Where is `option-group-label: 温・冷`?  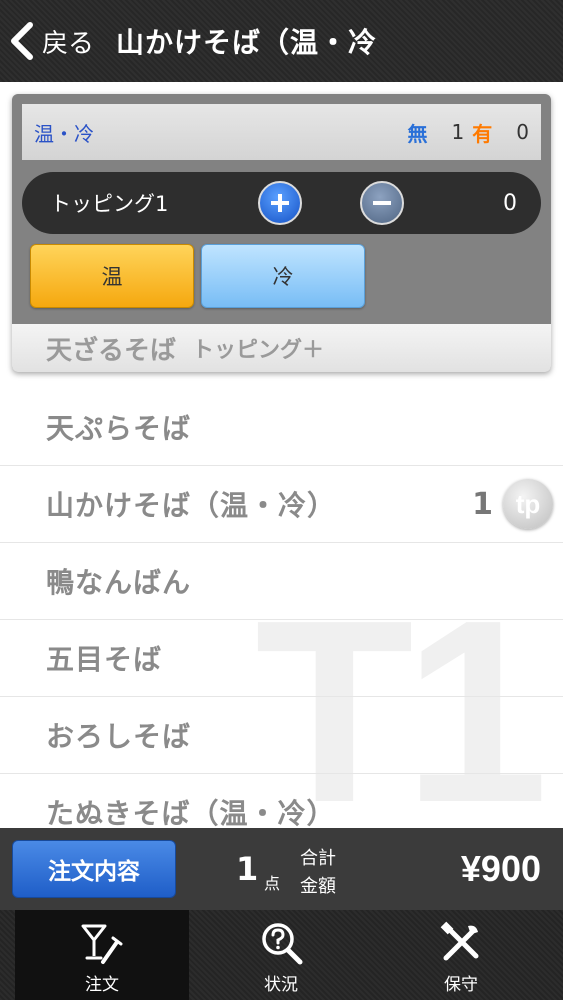
option-group-label: 温・冷 is located at coordinates (64, 133).